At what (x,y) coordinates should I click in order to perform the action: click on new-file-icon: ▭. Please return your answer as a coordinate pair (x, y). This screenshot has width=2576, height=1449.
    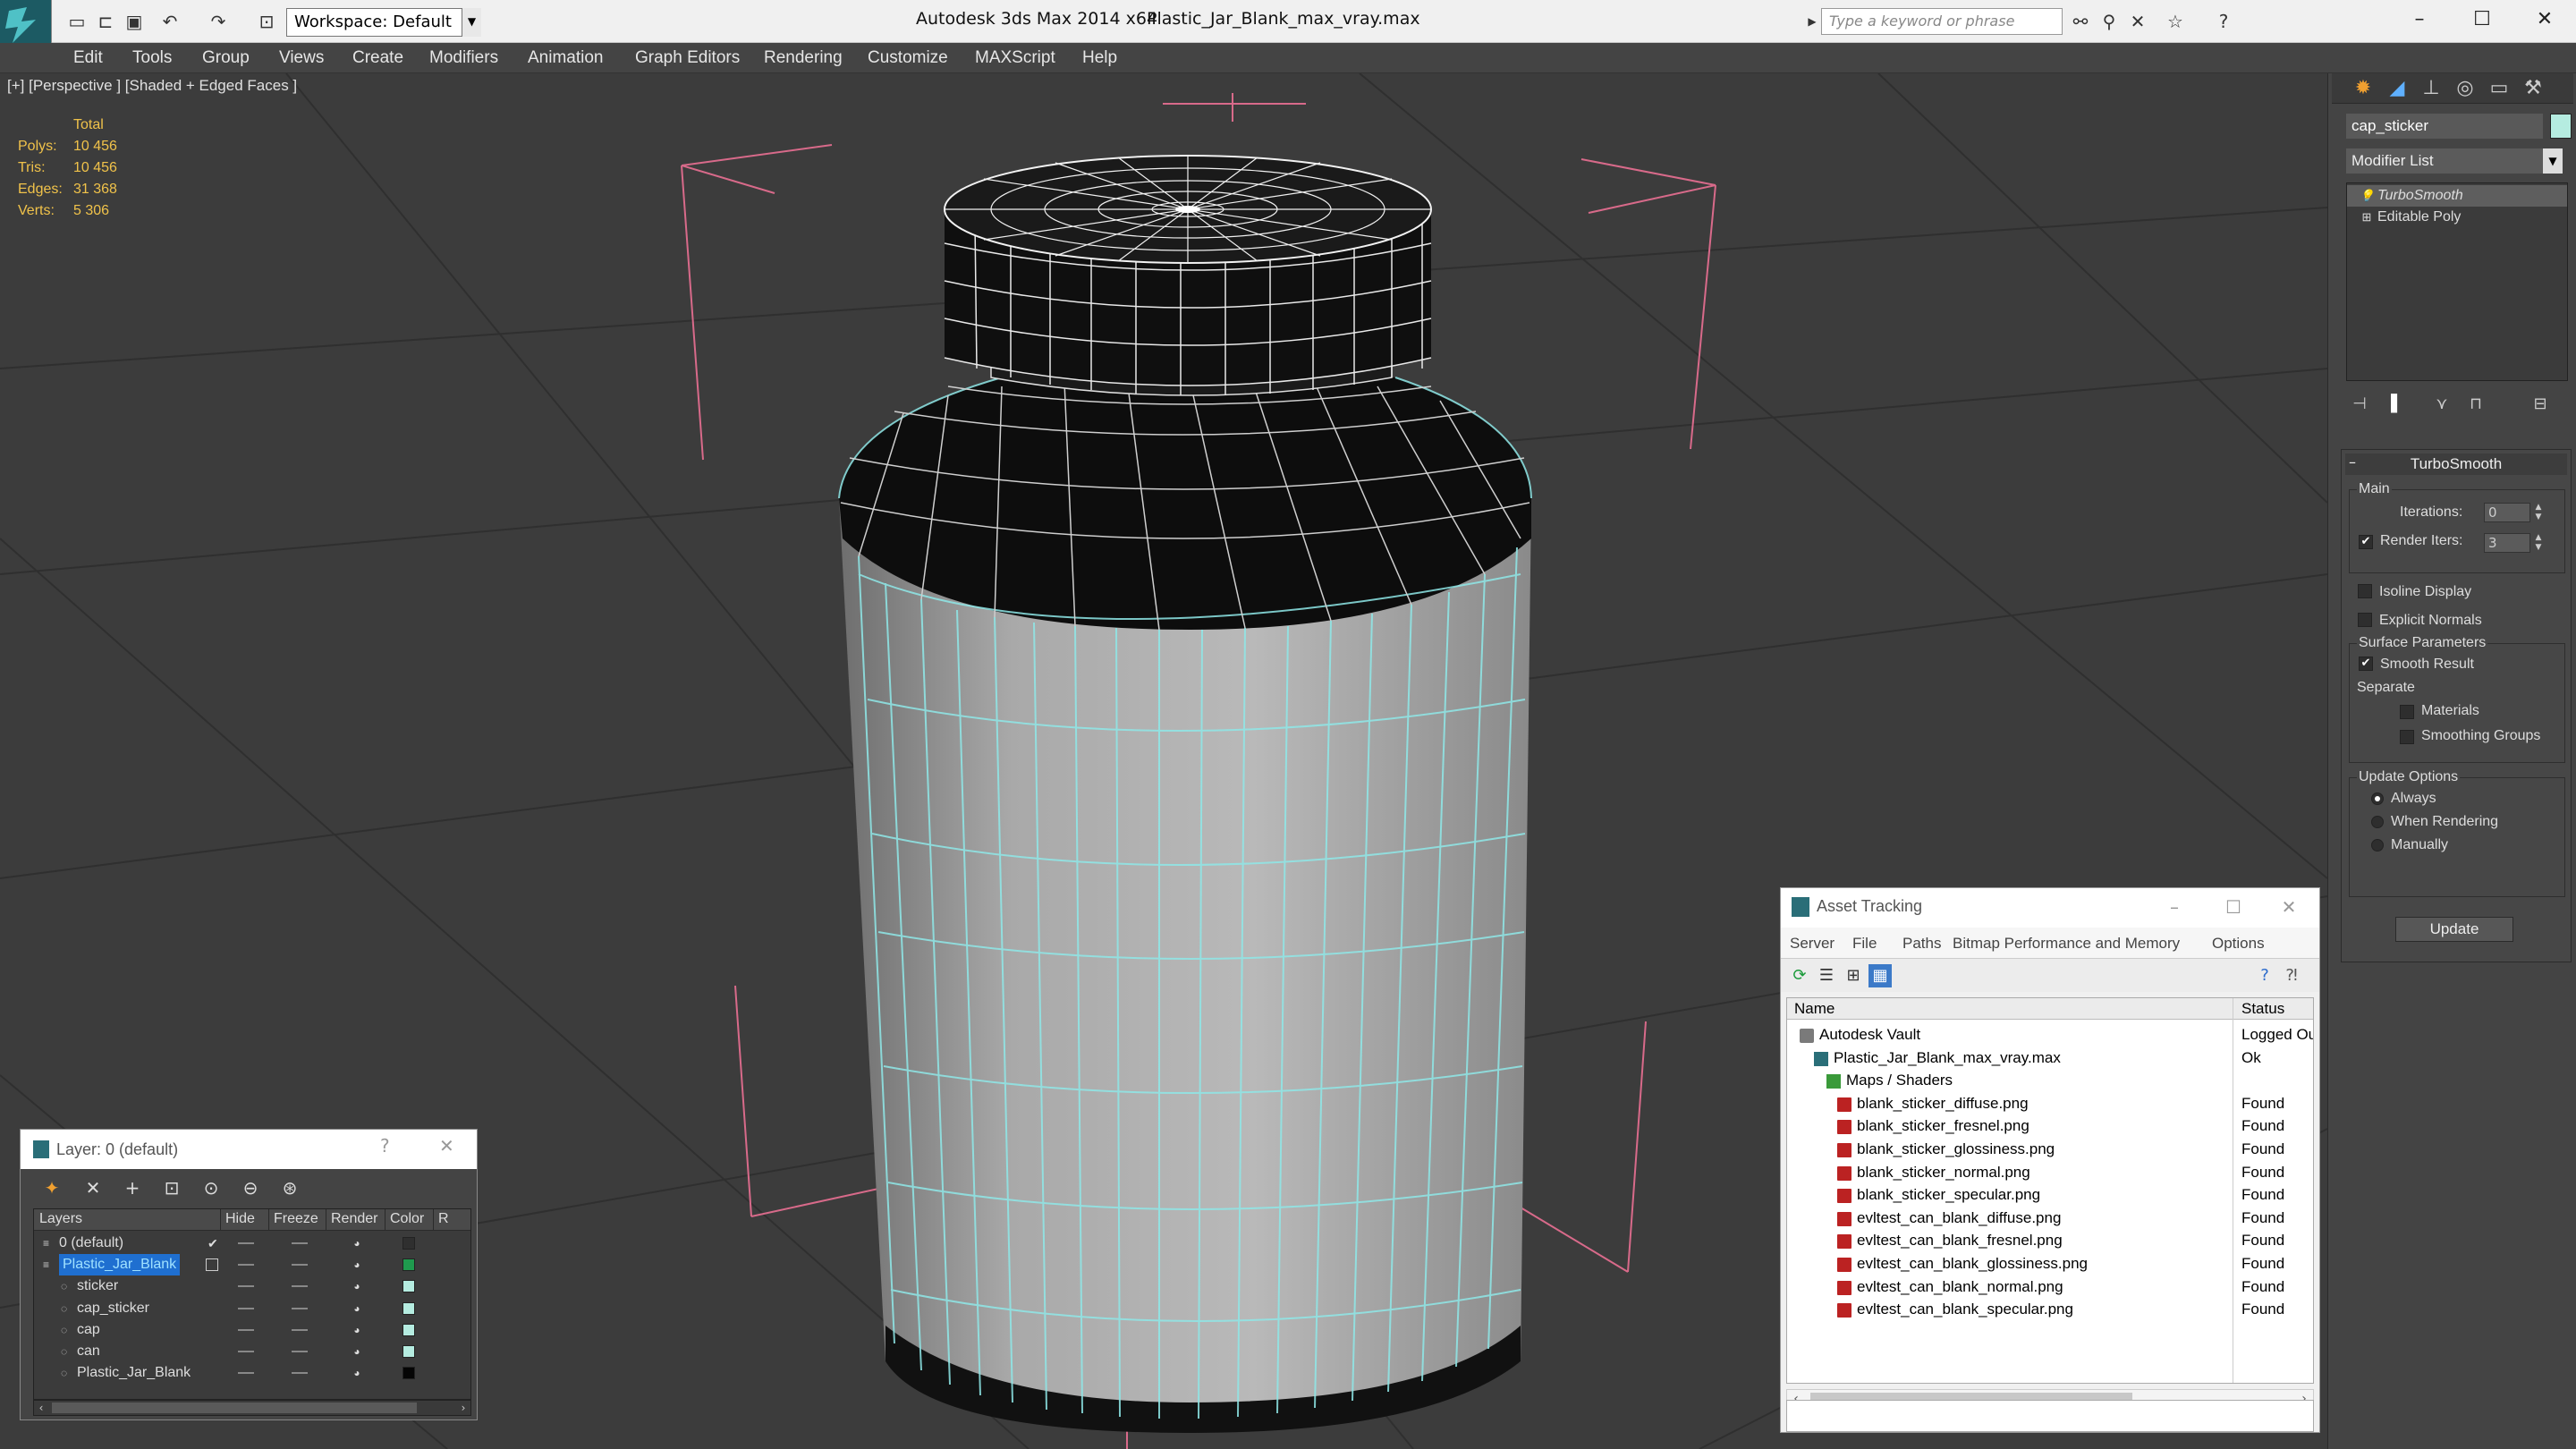
    Looking at the image, I should click on (77, 21).